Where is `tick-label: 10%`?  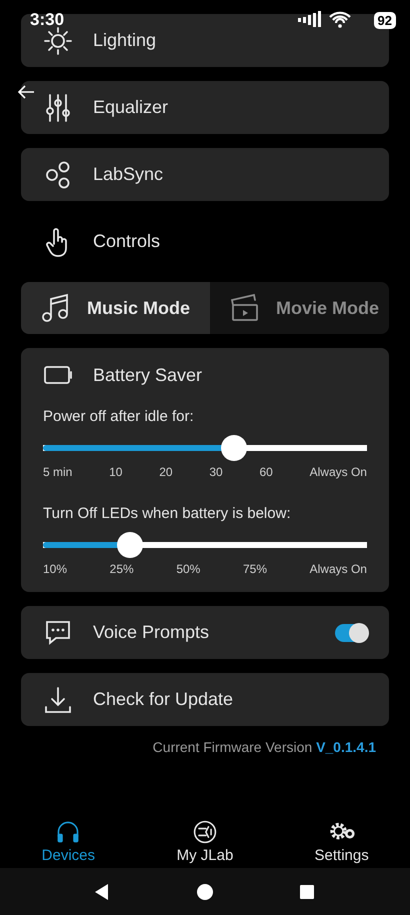
tick-label: 10% is located at coordinates (55, 569).